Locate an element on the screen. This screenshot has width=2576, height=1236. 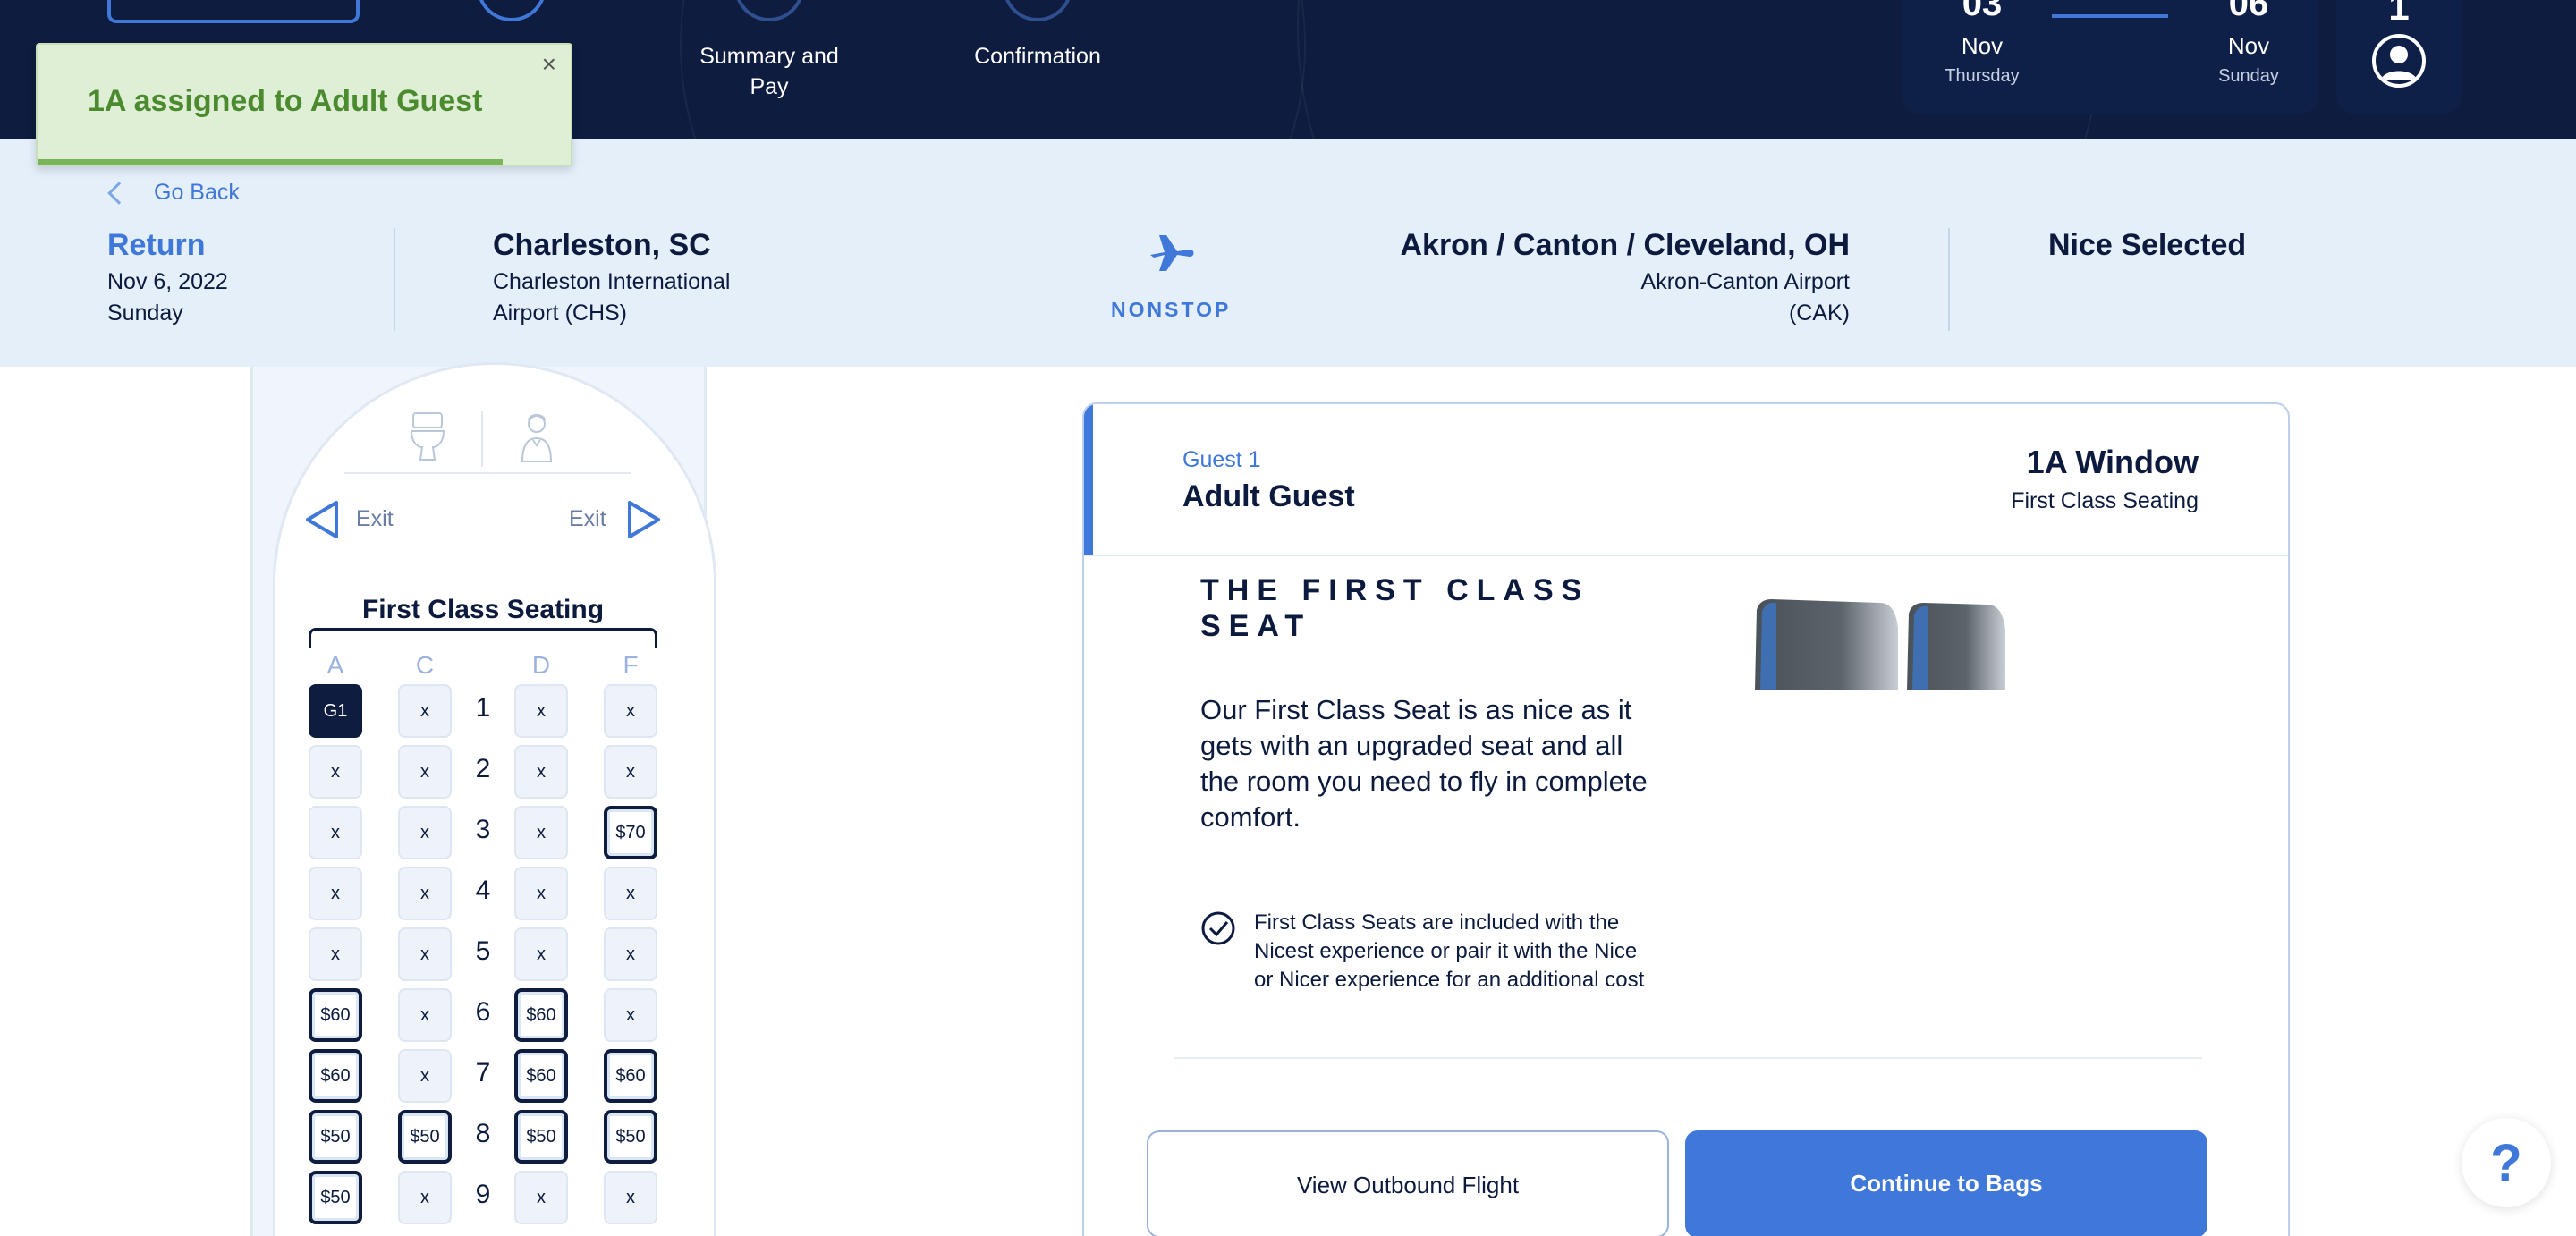
airplane-icon is located at coordinates (1172, 253).